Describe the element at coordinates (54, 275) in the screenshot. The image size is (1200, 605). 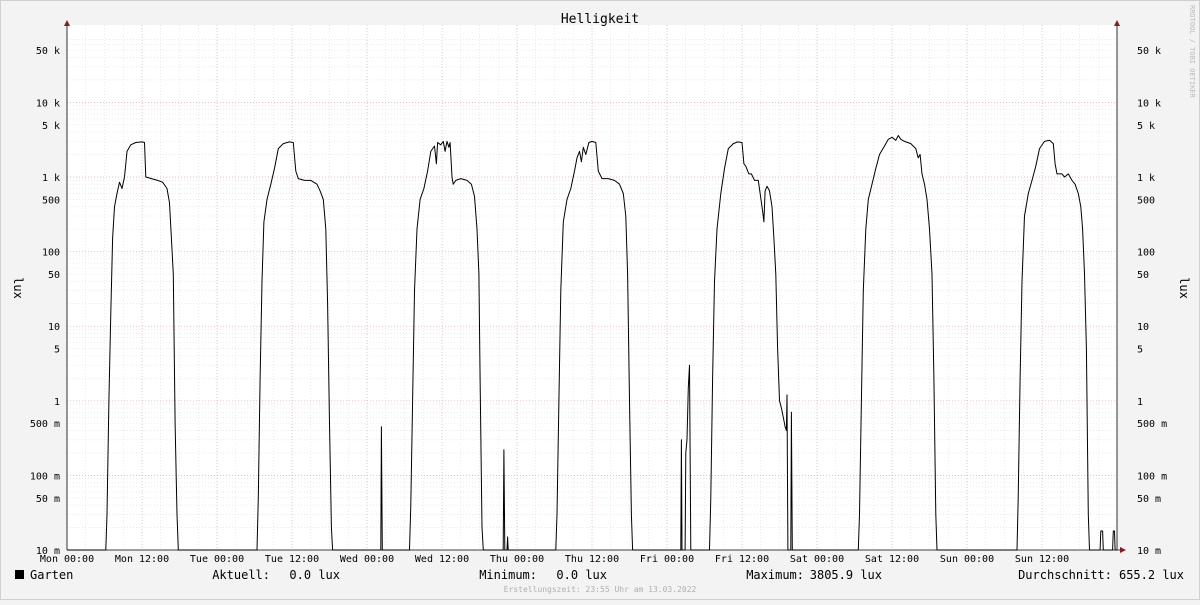
I see `y-tick-label-left: 50` at that location.